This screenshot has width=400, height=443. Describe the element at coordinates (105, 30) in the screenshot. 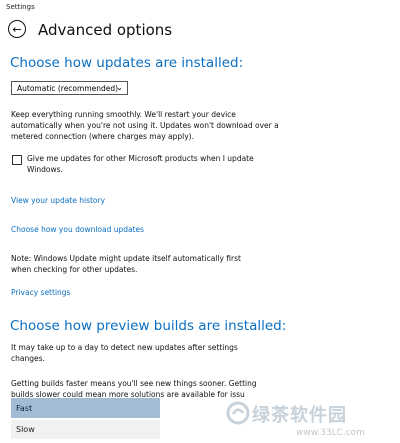

I see `page-title: Advanced options` at that location.